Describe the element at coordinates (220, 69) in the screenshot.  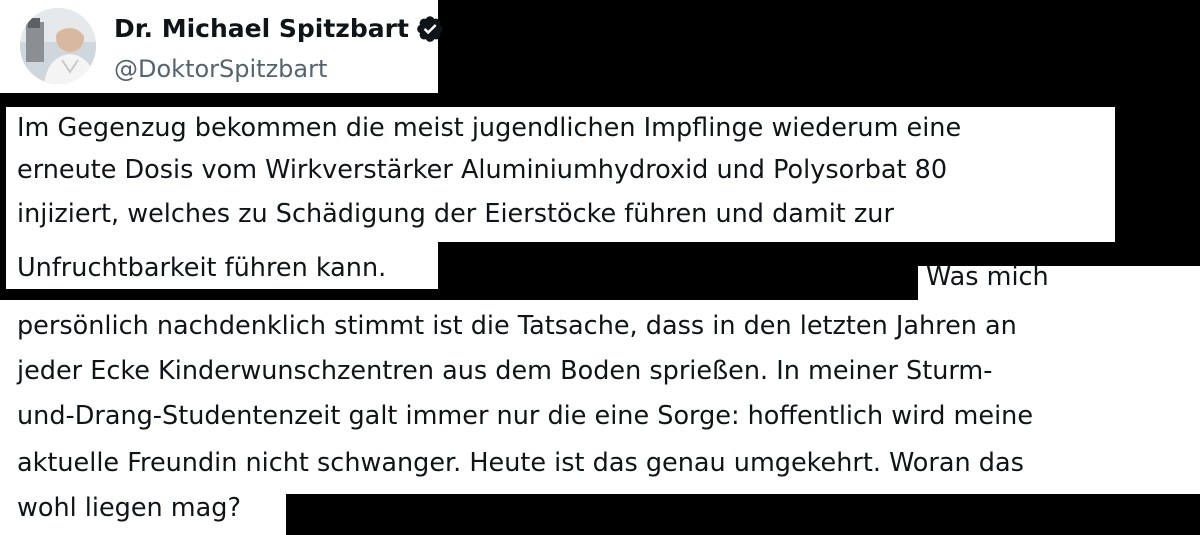
I see `author-handle: @DoktorSpitzbart` at that location.